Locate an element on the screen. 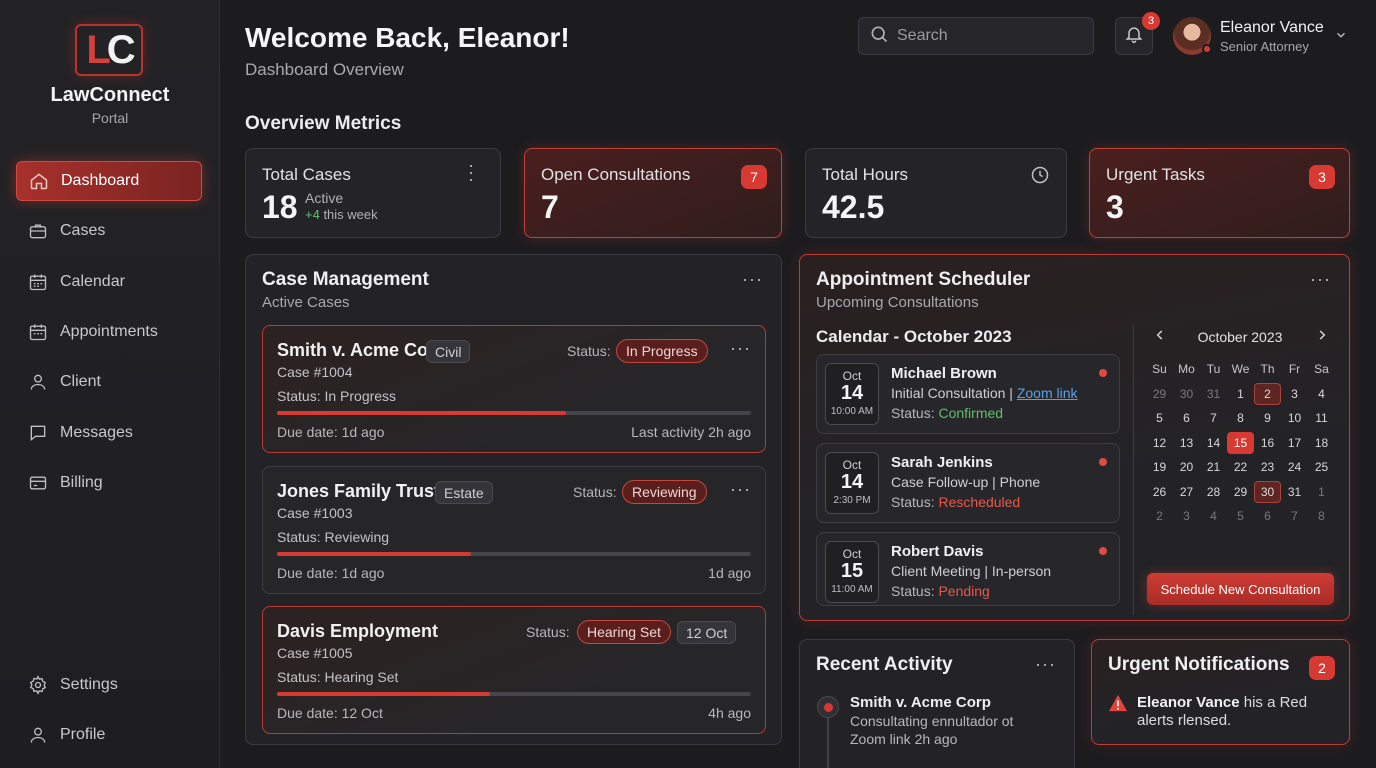 This screenshot has height=768, width=1376. status-badge: Hearing Set is located at coordinates (624, 632).